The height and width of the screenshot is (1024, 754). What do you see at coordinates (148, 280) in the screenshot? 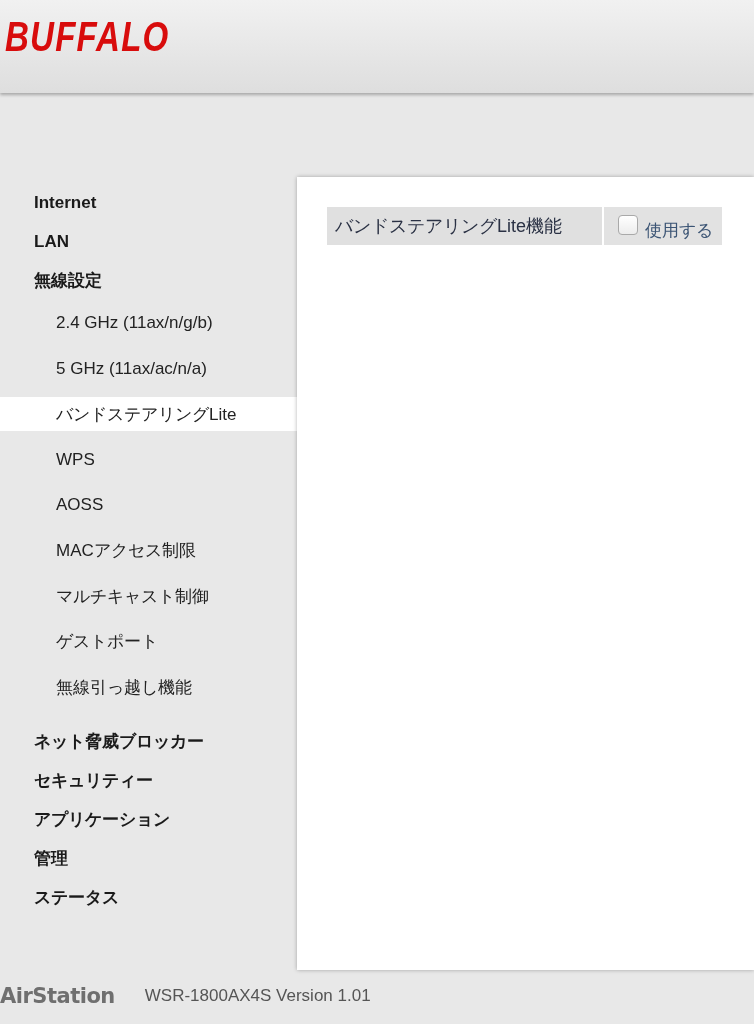
I see `menu-item: 無線設定` at bounding box center [148, 280].